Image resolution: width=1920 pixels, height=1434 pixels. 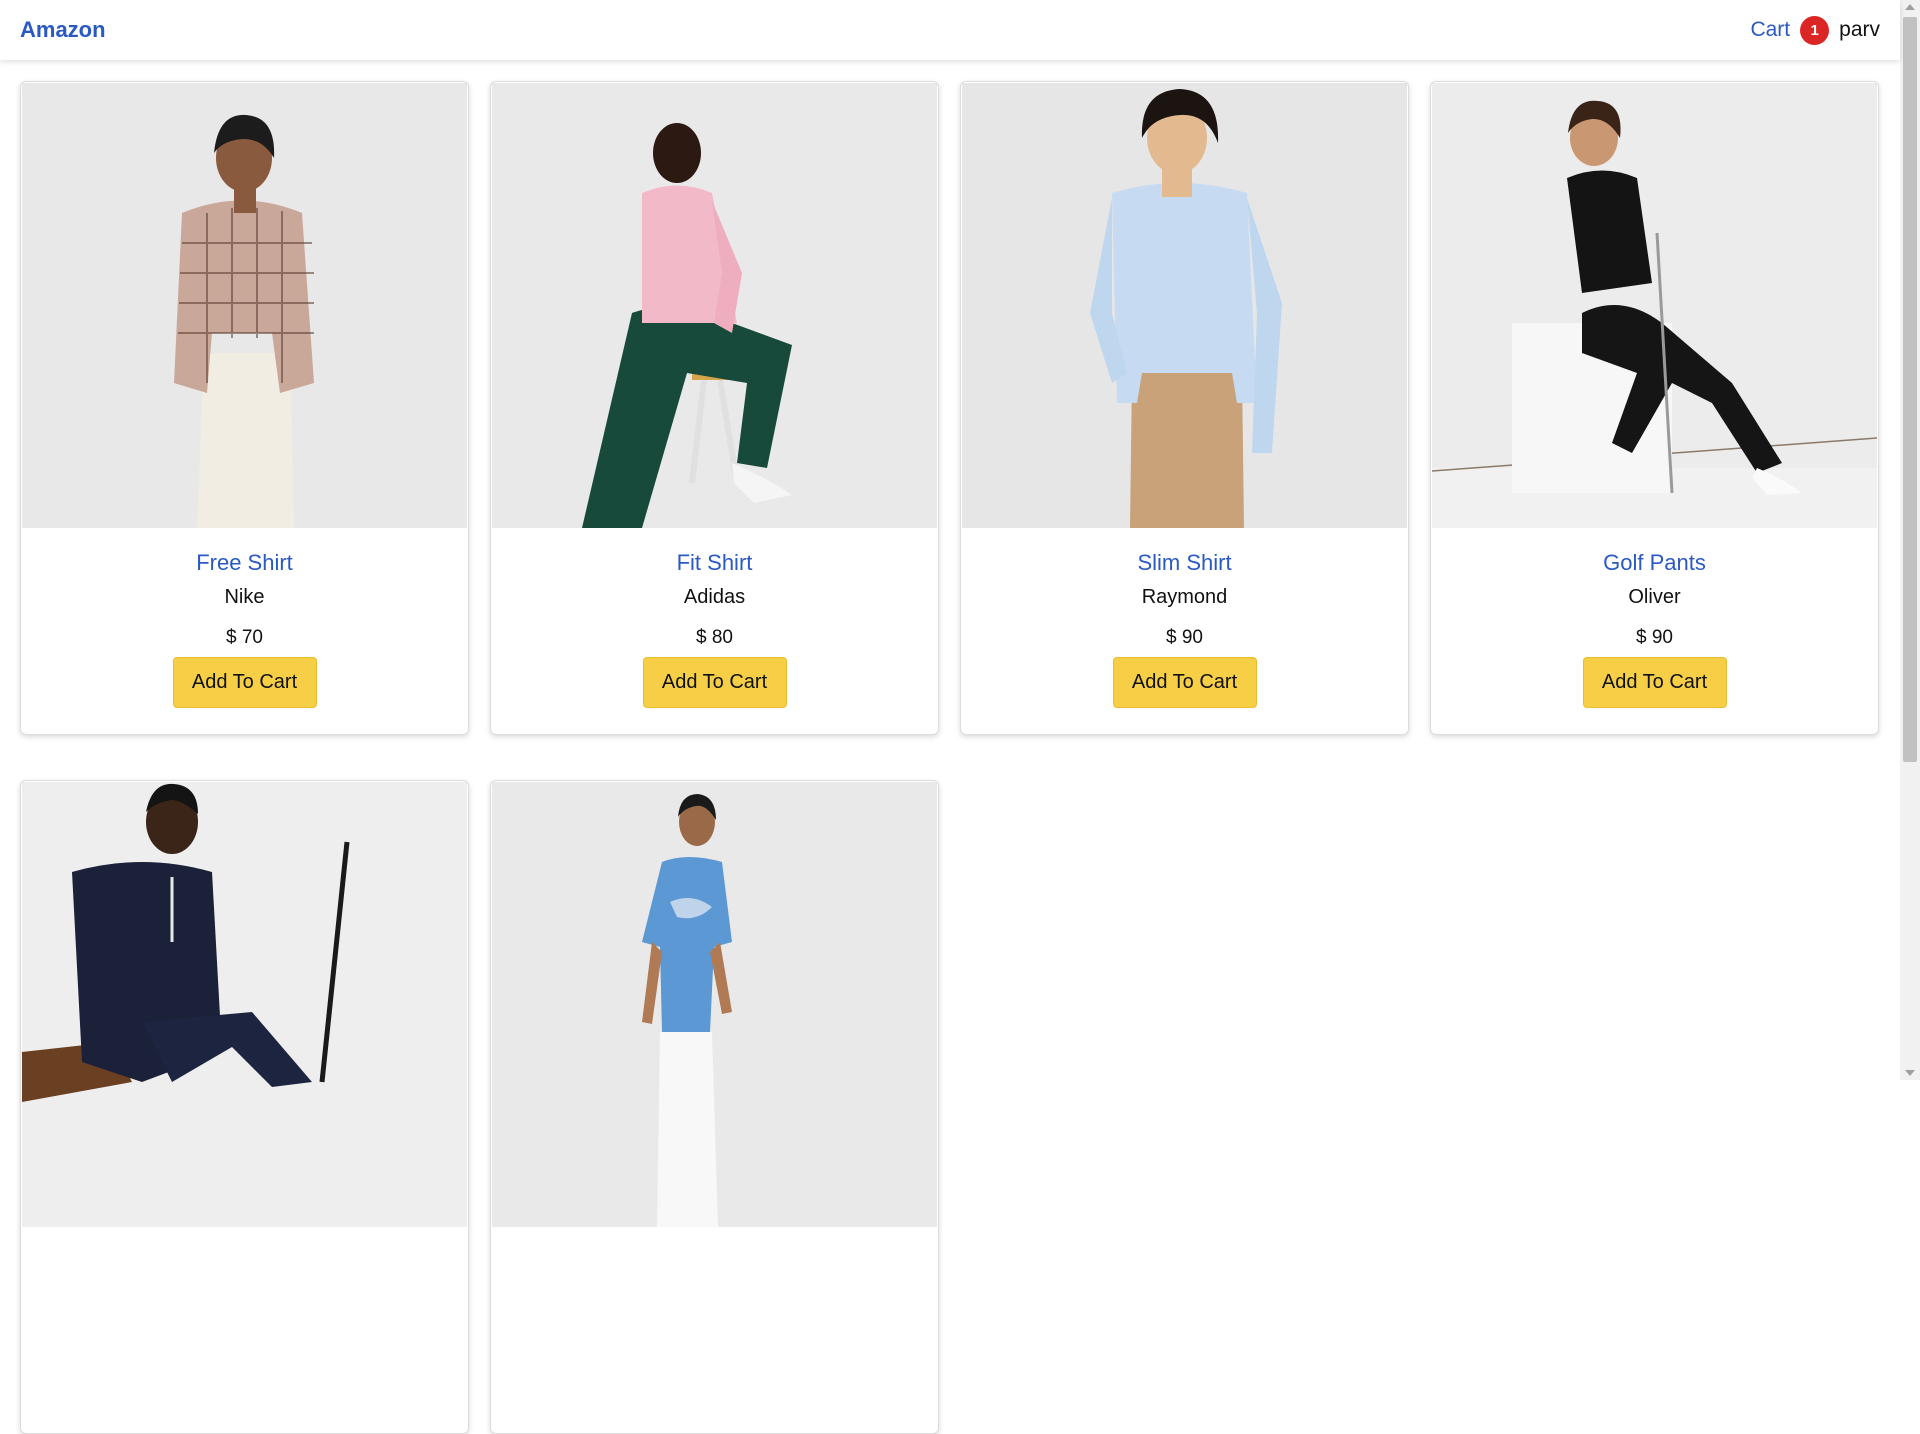 What do you see at coordinates (1654, 563) in the screenshot?
I see `product-name-link: Golf Pants` at bounding box center [1654, 563].